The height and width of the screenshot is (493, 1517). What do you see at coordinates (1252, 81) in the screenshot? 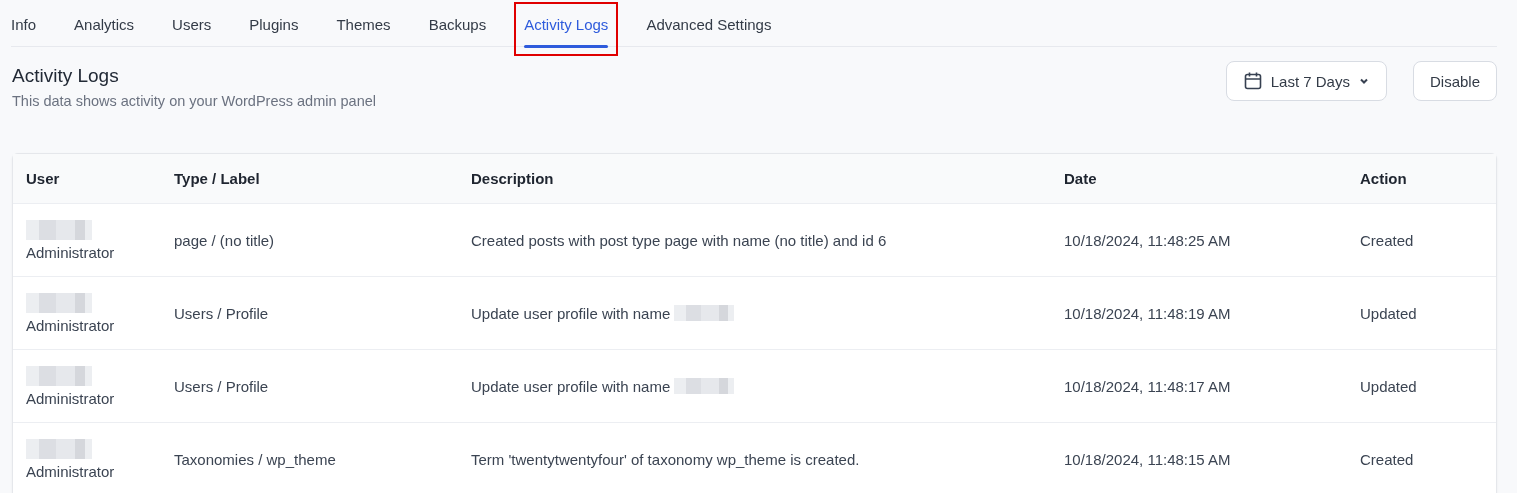
I see `calendar-icon` at bounding box center [1252, 81].